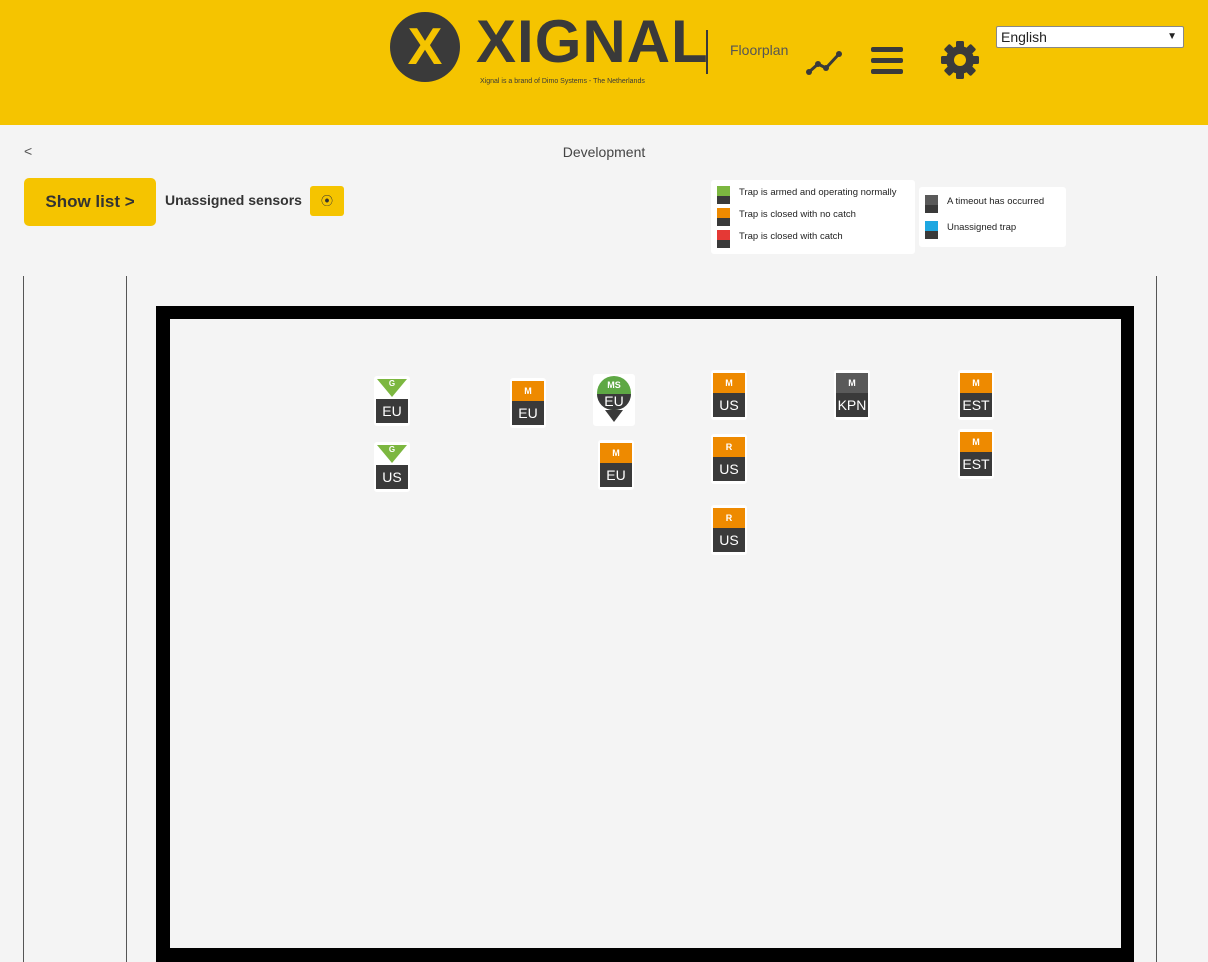 Image resolution: width=1208 pixels, height=962 pixels. I want to click on page-title: Development, so click(604, 152).